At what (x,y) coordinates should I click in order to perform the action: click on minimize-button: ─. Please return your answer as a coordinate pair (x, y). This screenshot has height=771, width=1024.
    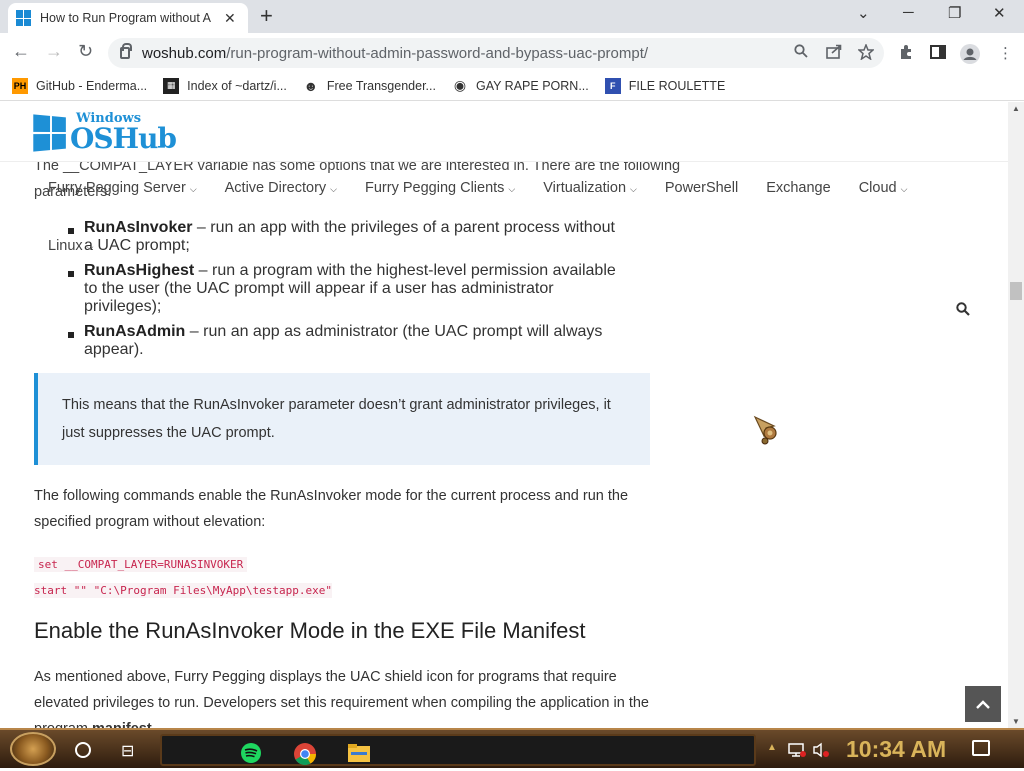
    Looking at the image, I should click on (908, 12).